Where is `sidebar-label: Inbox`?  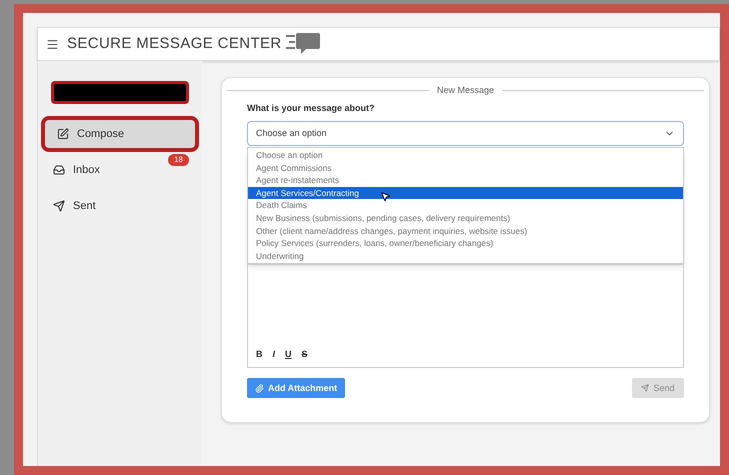 sidebar-label: Inbox is located at coordinates (86, 170).